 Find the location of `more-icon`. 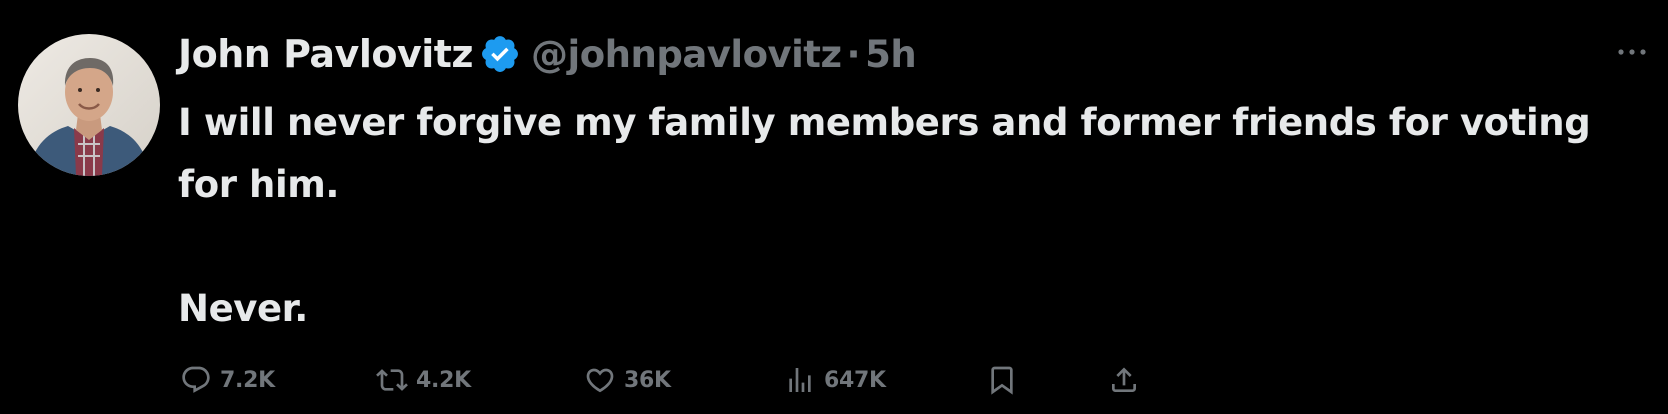

more-icon is located at coordinates (1632, 52).